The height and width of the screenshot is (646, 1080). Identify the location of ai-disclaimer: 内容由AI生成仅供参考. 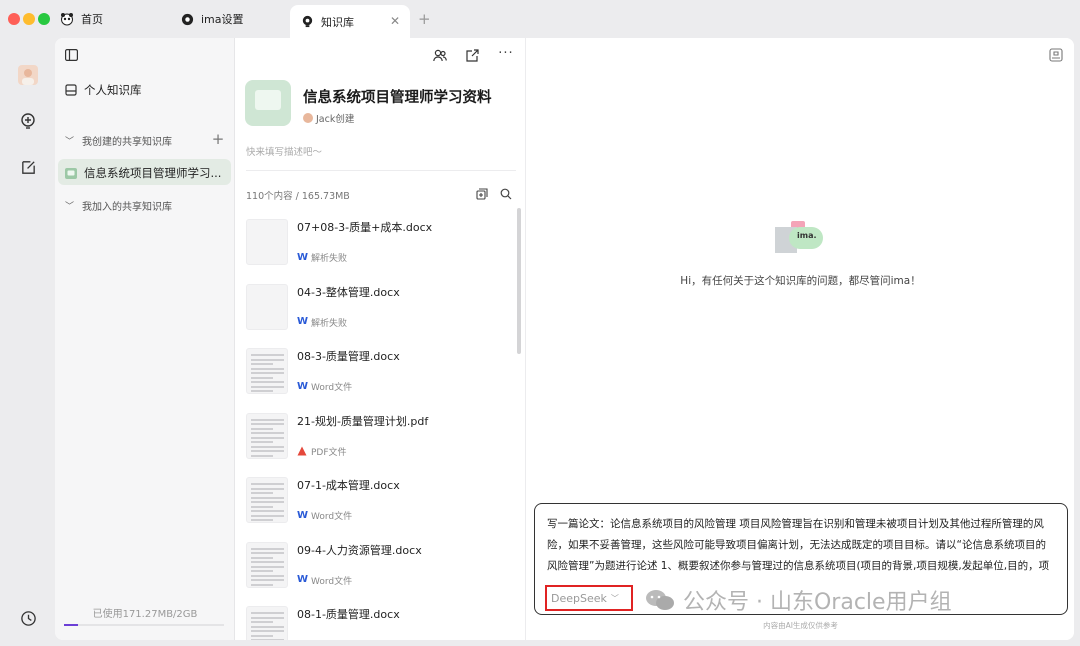
(800, 625).